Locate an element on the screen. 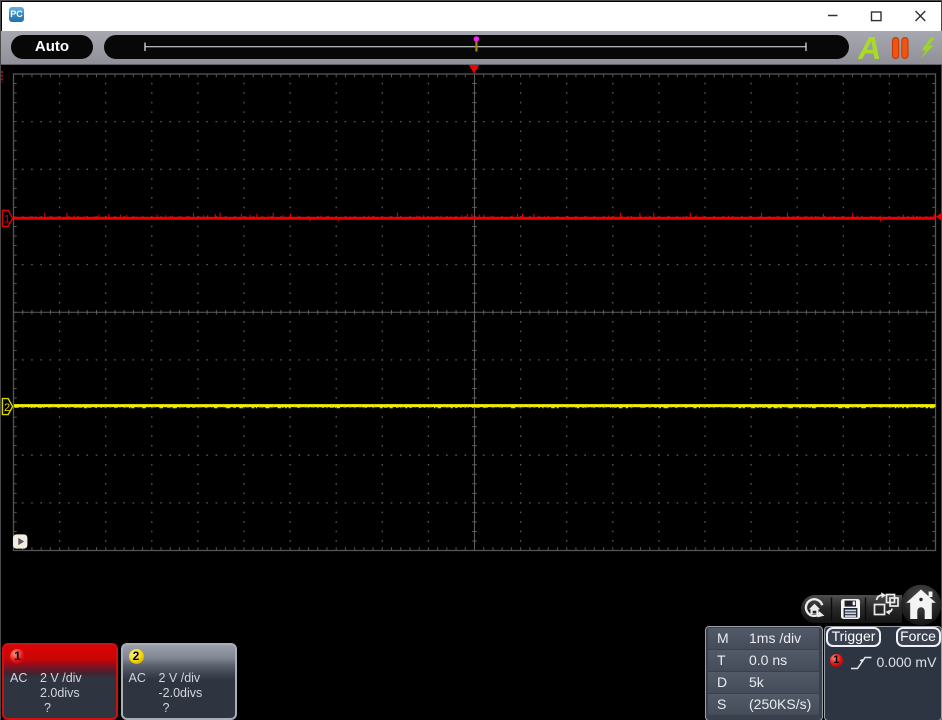 The width and height of the screenshot is (942, 720). svg-text: A is located at coordinates (870, 48).